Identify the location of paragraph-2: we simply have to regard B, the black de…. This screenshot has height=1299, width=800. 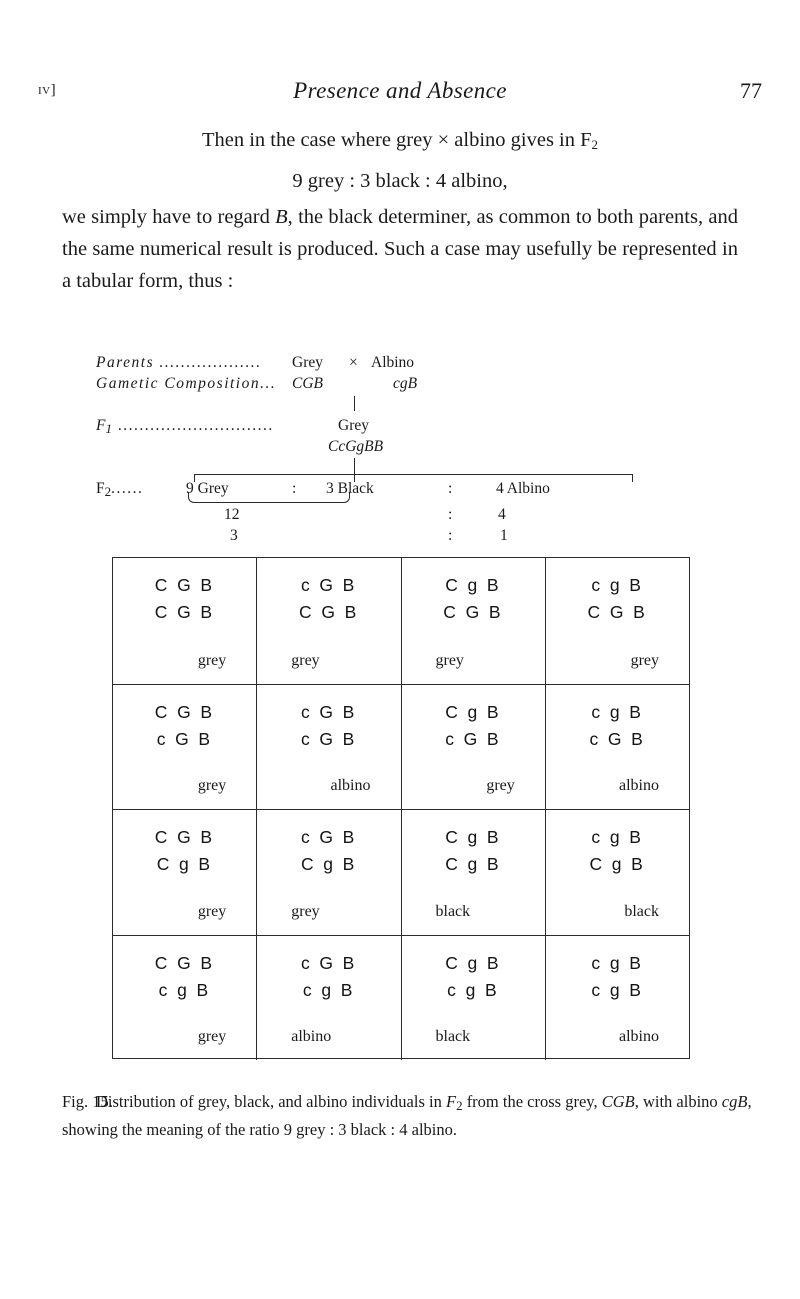
(400, 249).